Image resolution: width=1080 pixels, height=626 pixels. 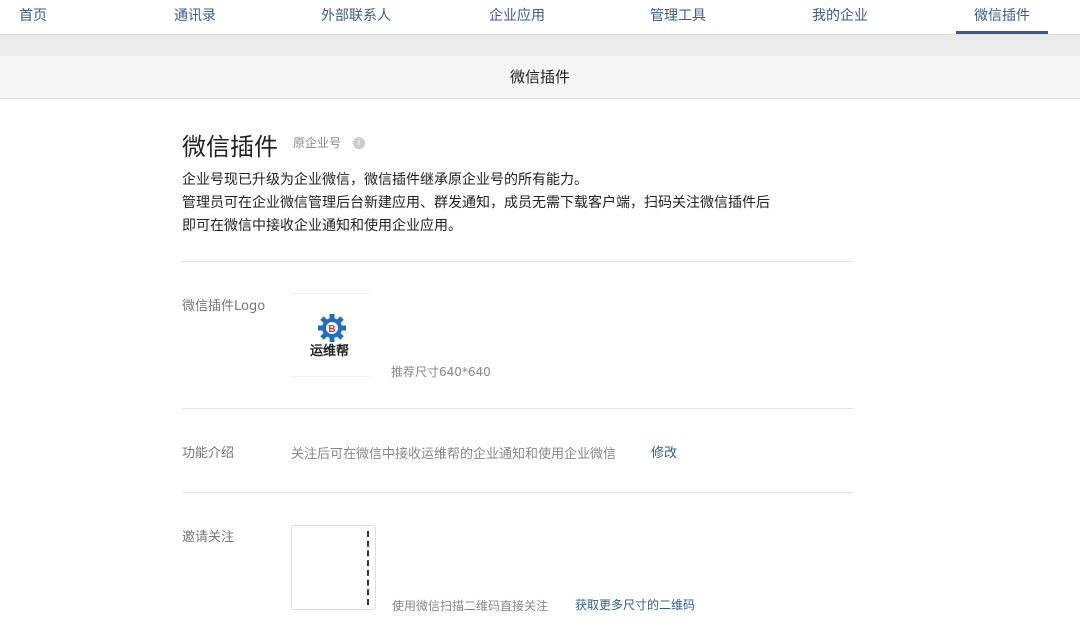 I want to click on logo-label: 微信插件Logo, so click(x=224, y=306).